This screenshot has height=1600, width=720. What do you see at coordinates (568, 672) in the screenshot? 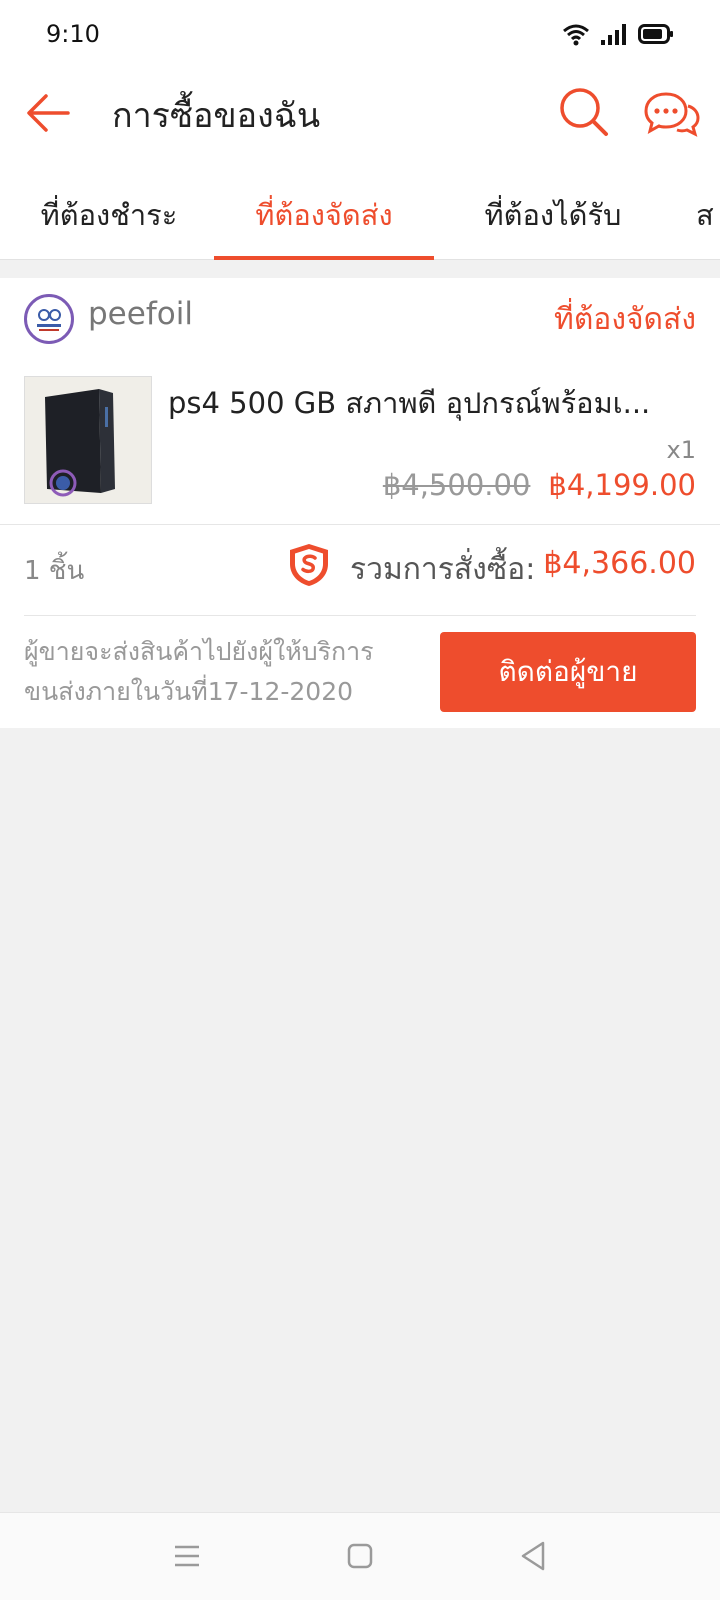
I see `contact-seller-button: ติดต่อผู้ขาย` at bounding box center [568, 672].